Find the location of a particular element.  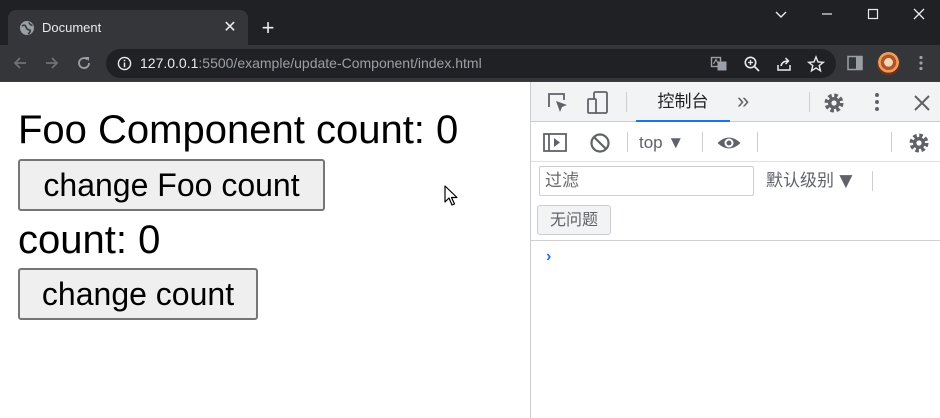

device-toolbar-button is located at coordinates (598, 103).